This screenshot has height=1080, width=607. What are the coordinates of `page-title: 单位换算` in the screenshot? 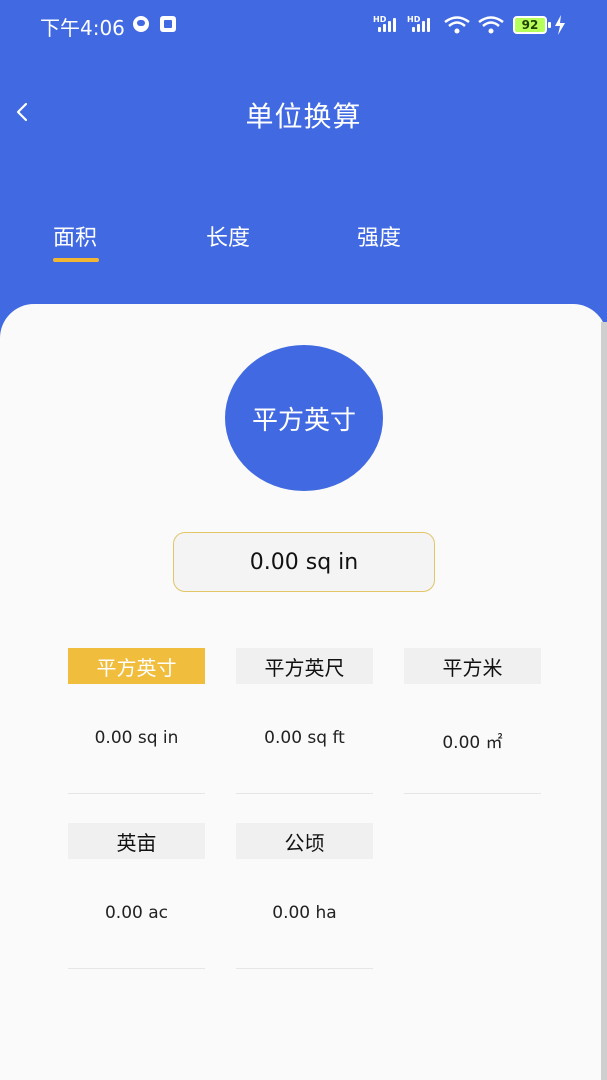 It's located at (303, 116).